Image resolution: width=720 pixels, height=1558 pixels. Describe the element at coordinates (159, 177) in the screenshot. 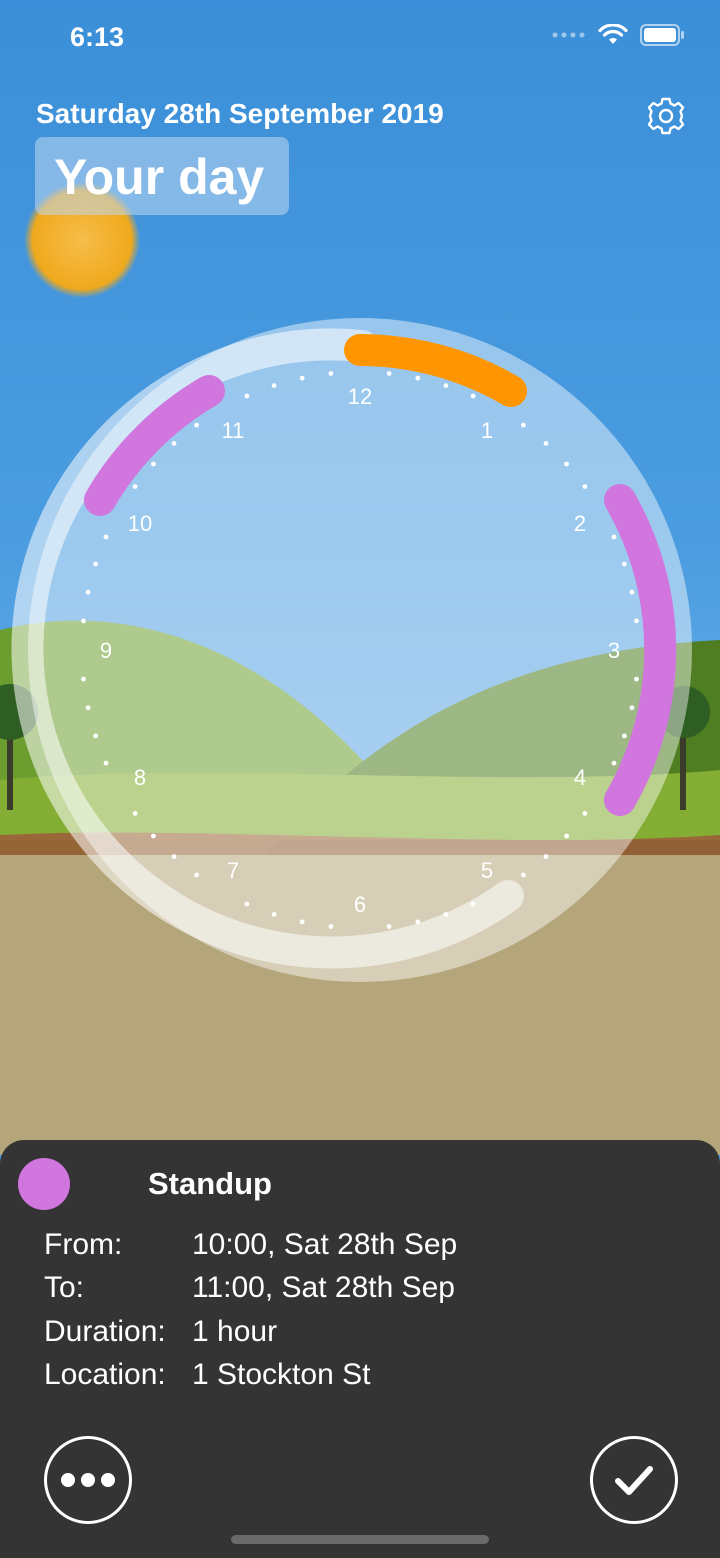

I see `page-title: Your day` at that location.